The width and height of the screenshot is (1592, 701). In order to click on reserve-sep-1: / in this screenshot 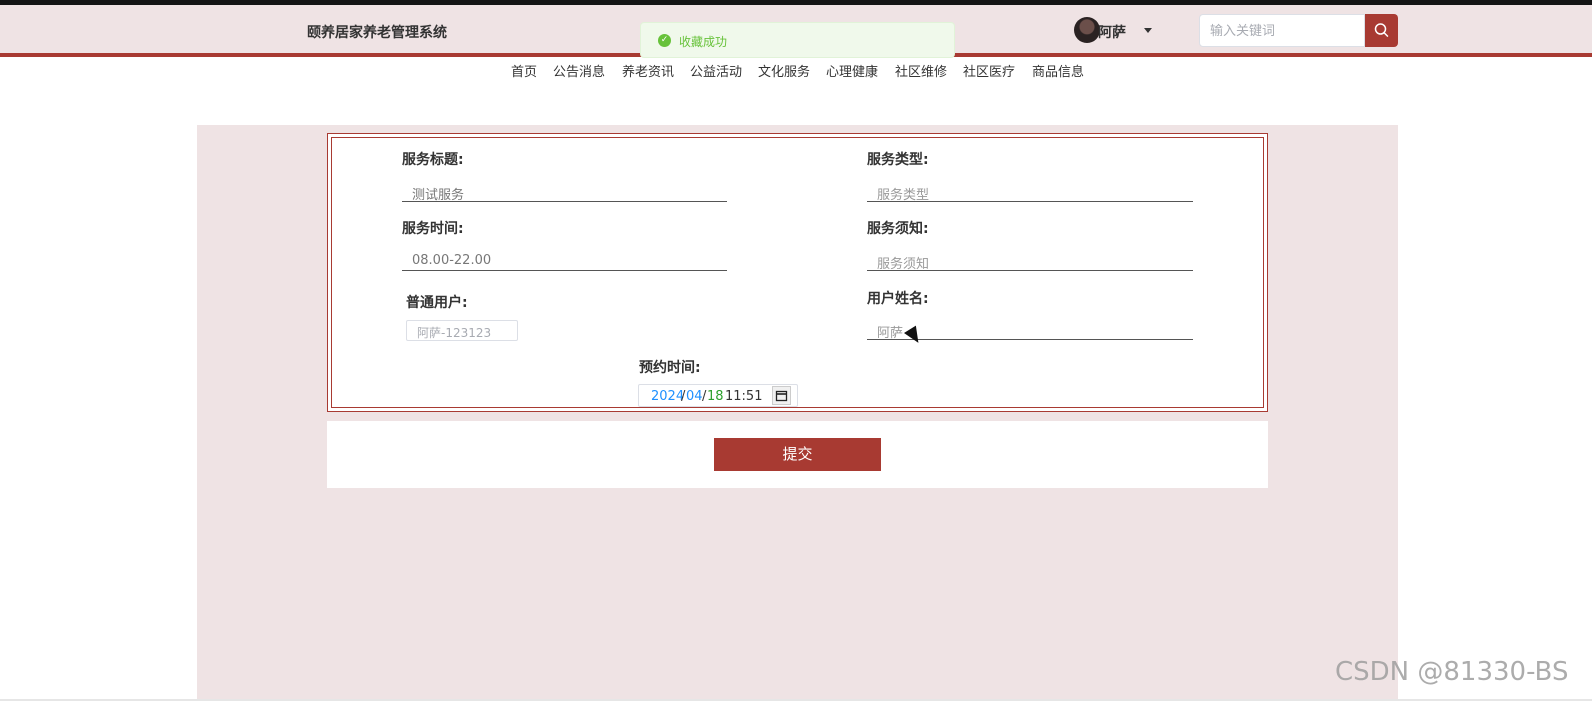, I will do `click(683, 396)`.